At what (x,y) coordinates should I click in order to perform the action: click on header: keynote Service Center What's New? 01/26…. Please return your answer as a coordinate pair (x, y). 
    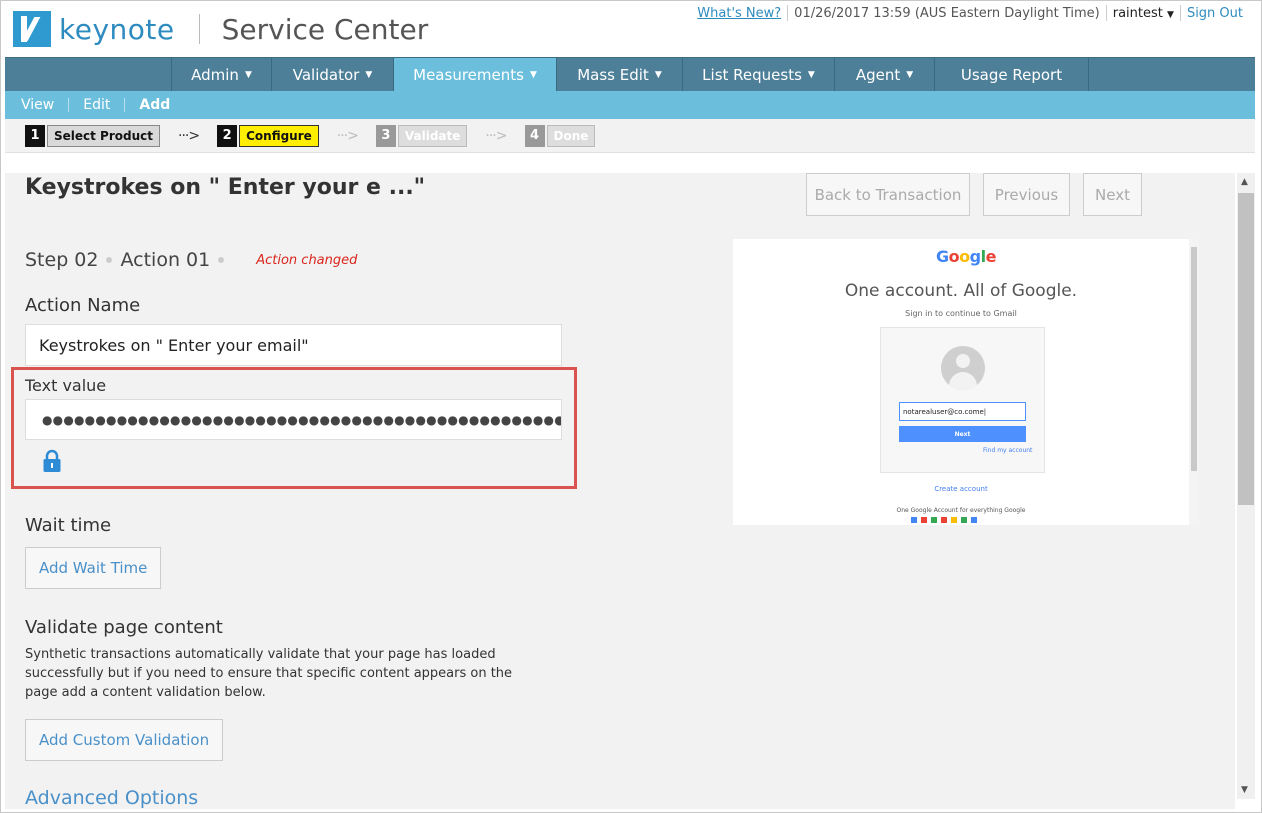
    Looking at the image, I should click on (631, 29).